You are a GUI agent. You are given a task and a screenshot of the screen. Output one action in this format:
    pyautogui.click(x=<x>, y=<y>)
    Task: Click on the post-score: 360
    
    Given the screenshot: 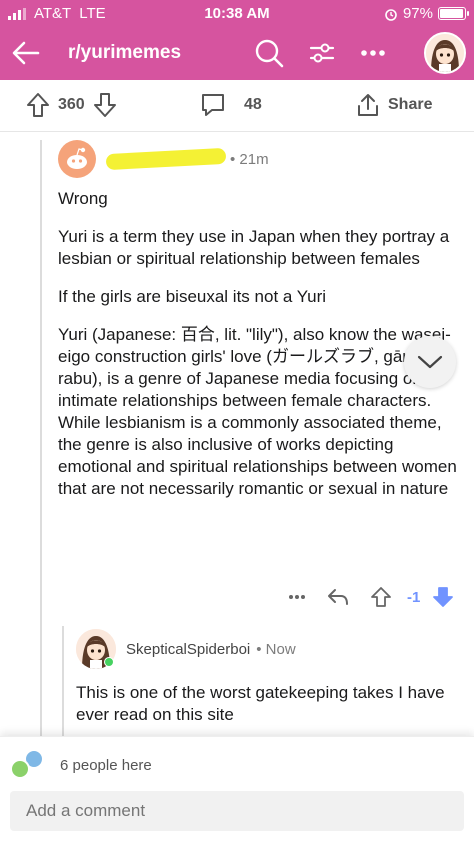 What is the action you would take?
    pyautogui.click(x=71, y=104)
    